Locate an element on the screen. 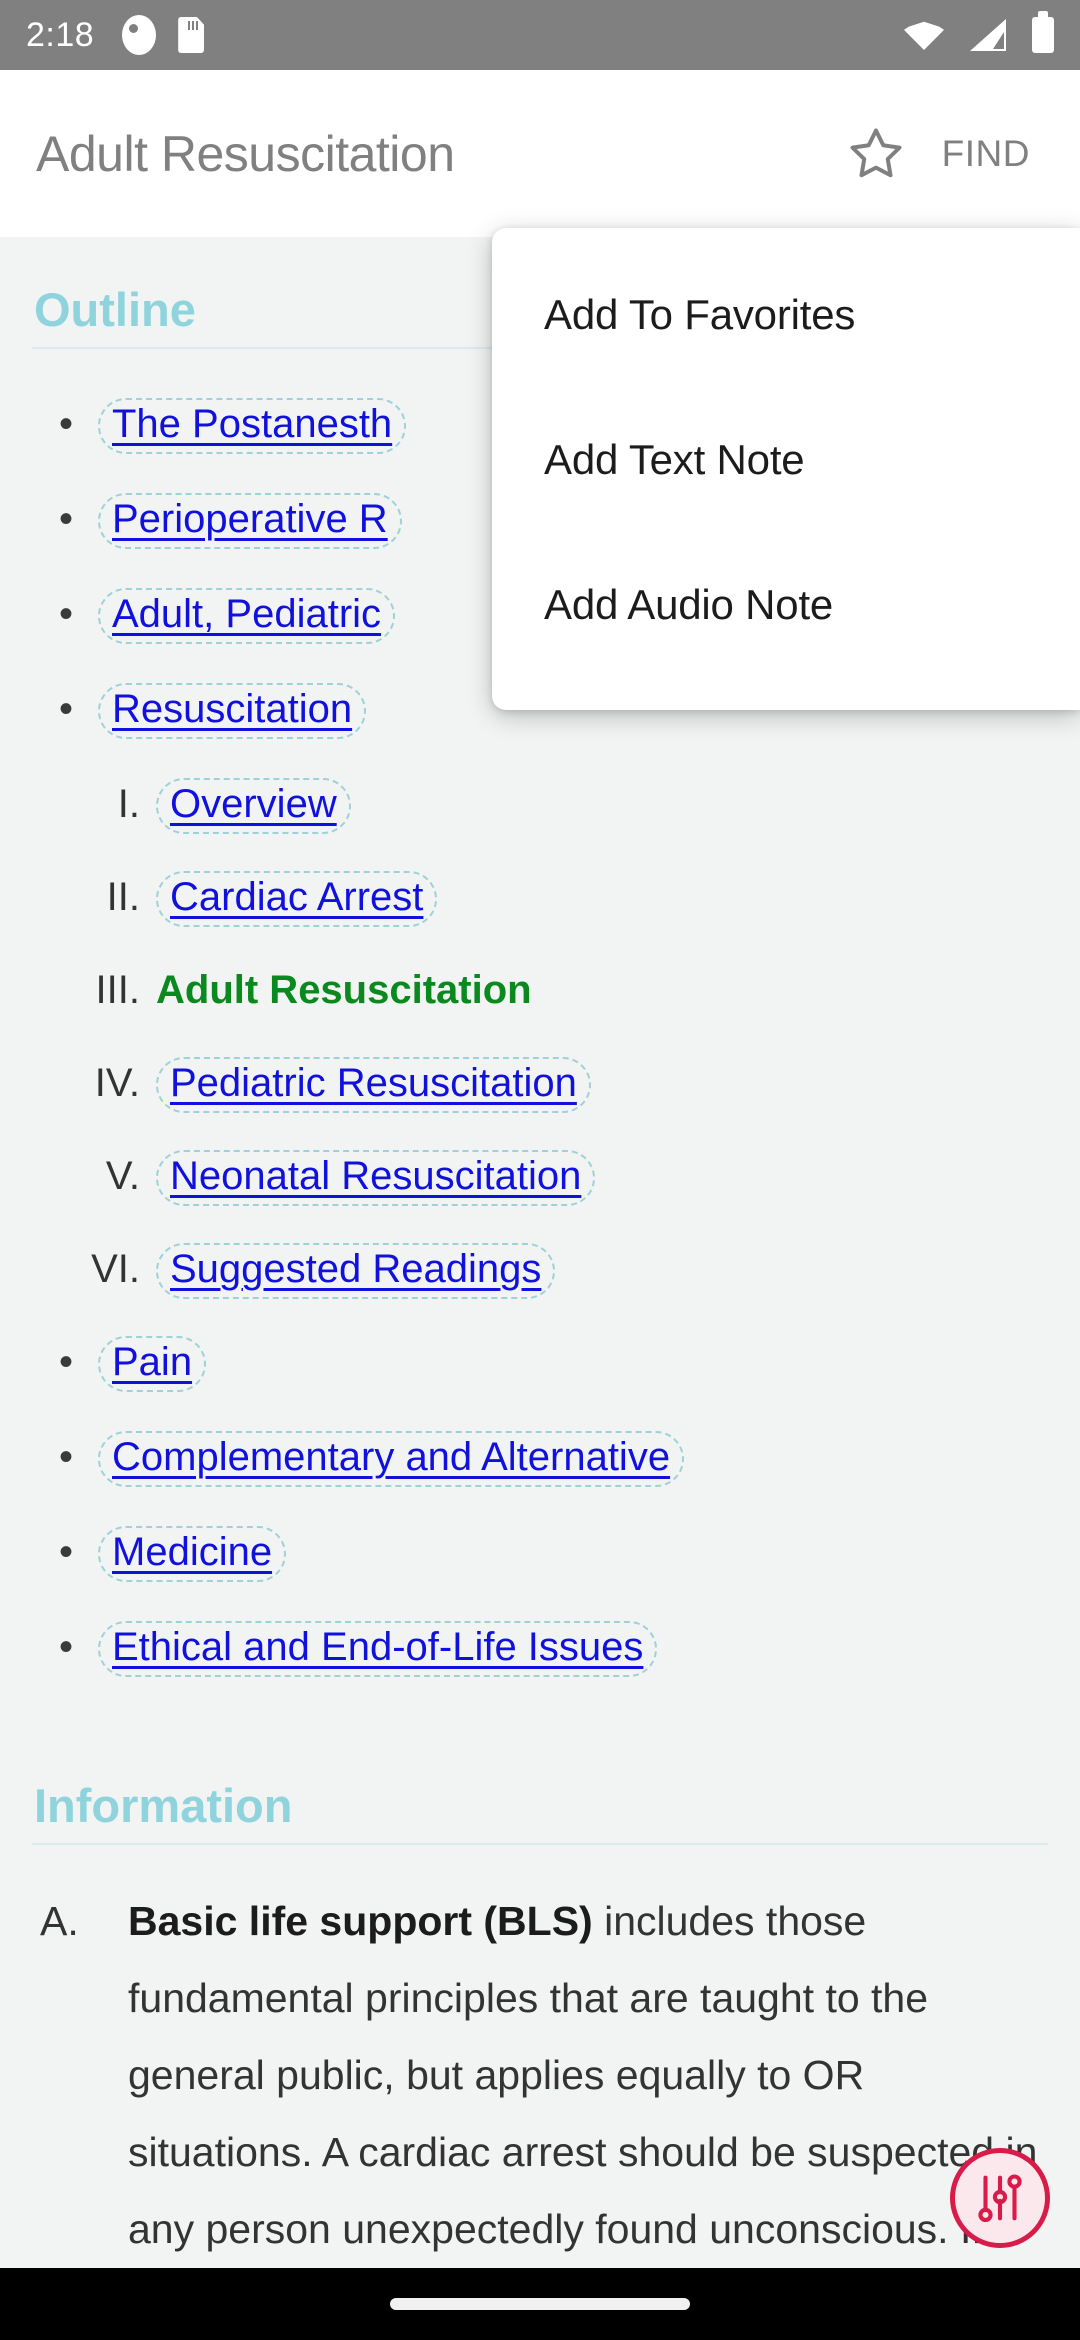  sdcard-icon is located at coordinates (191, 35).